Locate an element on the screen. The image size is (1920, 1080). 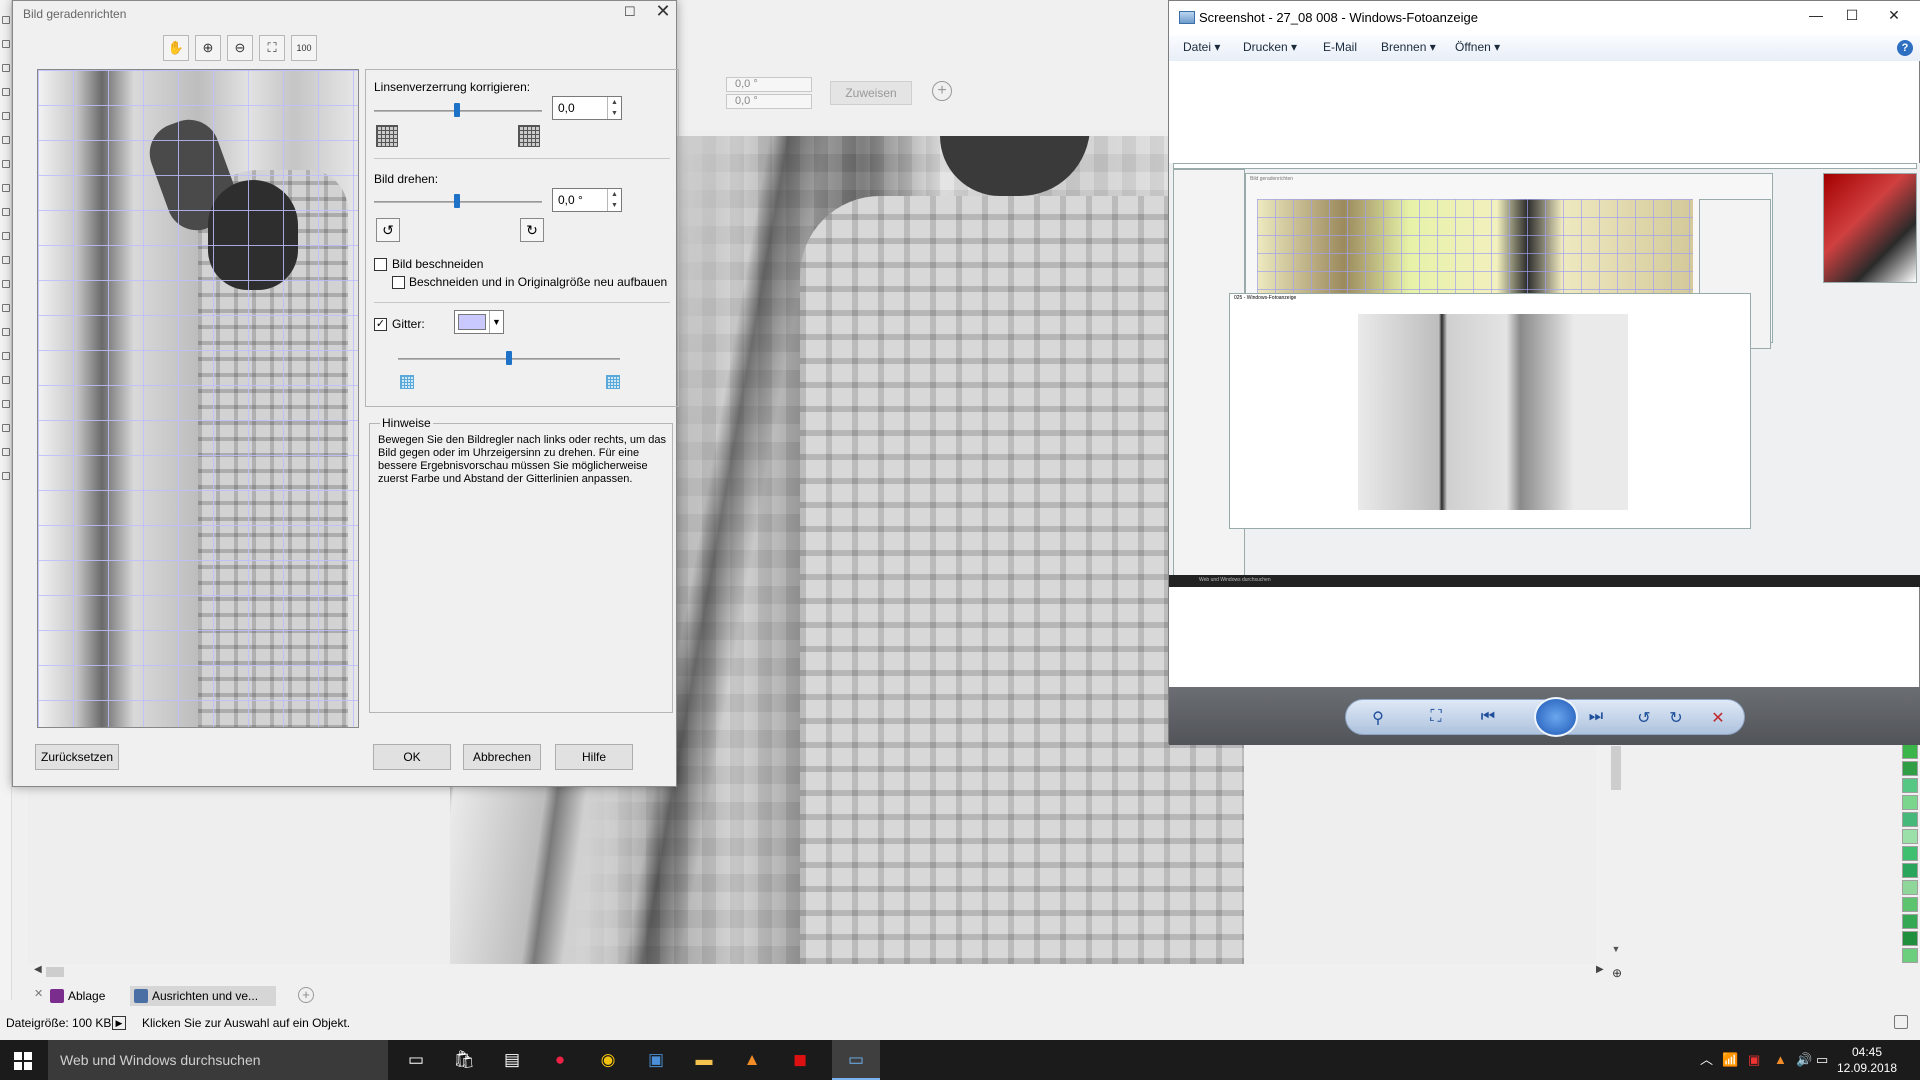
vertical-scrollbar: ▼ is located at coordinates (1616, 851).